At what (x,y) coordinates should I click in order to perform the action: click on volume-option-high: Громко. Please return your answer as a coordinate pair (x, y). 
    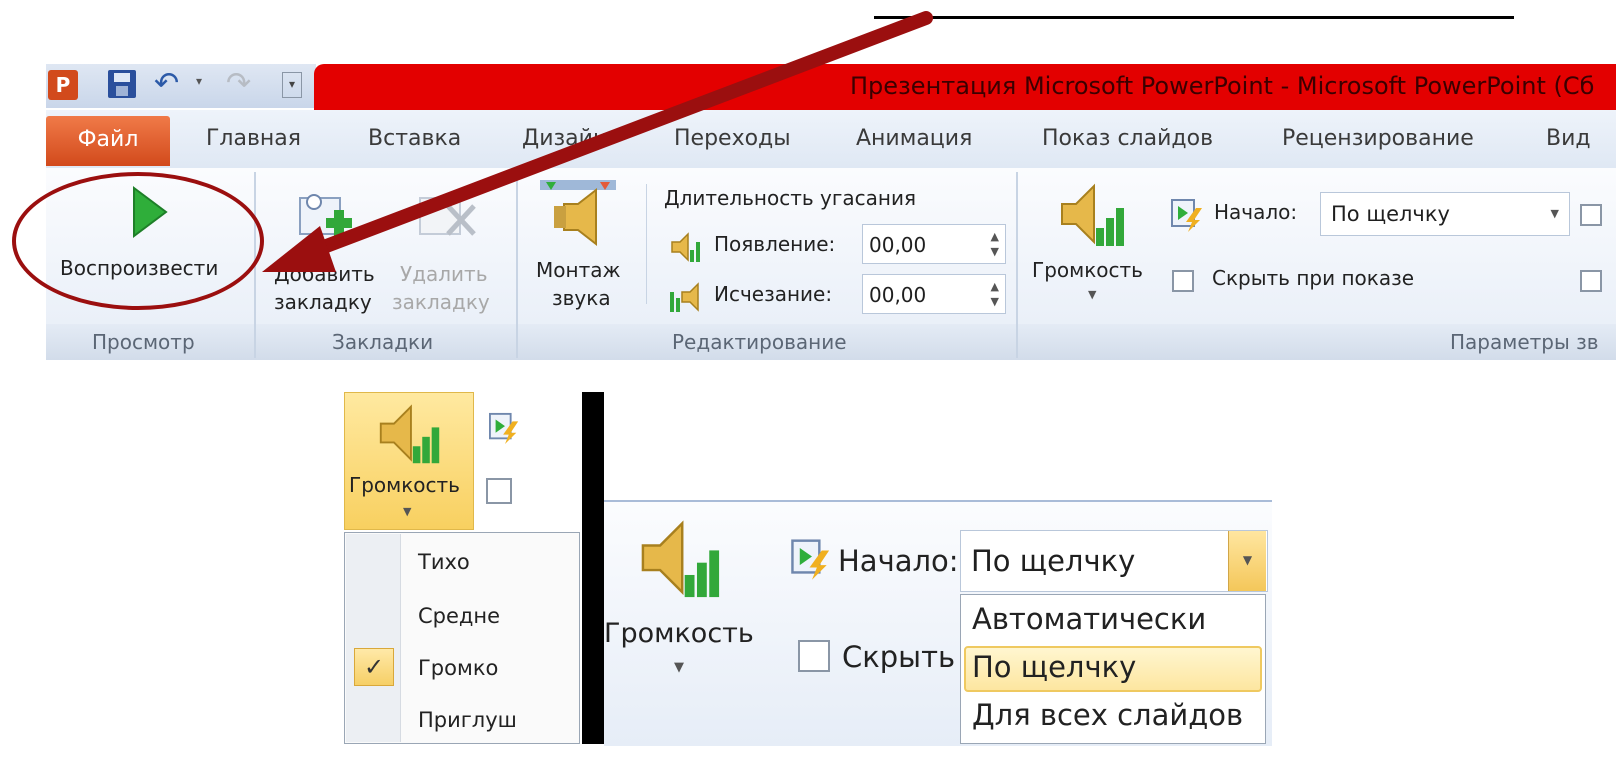
    Looking at the image, I should click on (458, 668).